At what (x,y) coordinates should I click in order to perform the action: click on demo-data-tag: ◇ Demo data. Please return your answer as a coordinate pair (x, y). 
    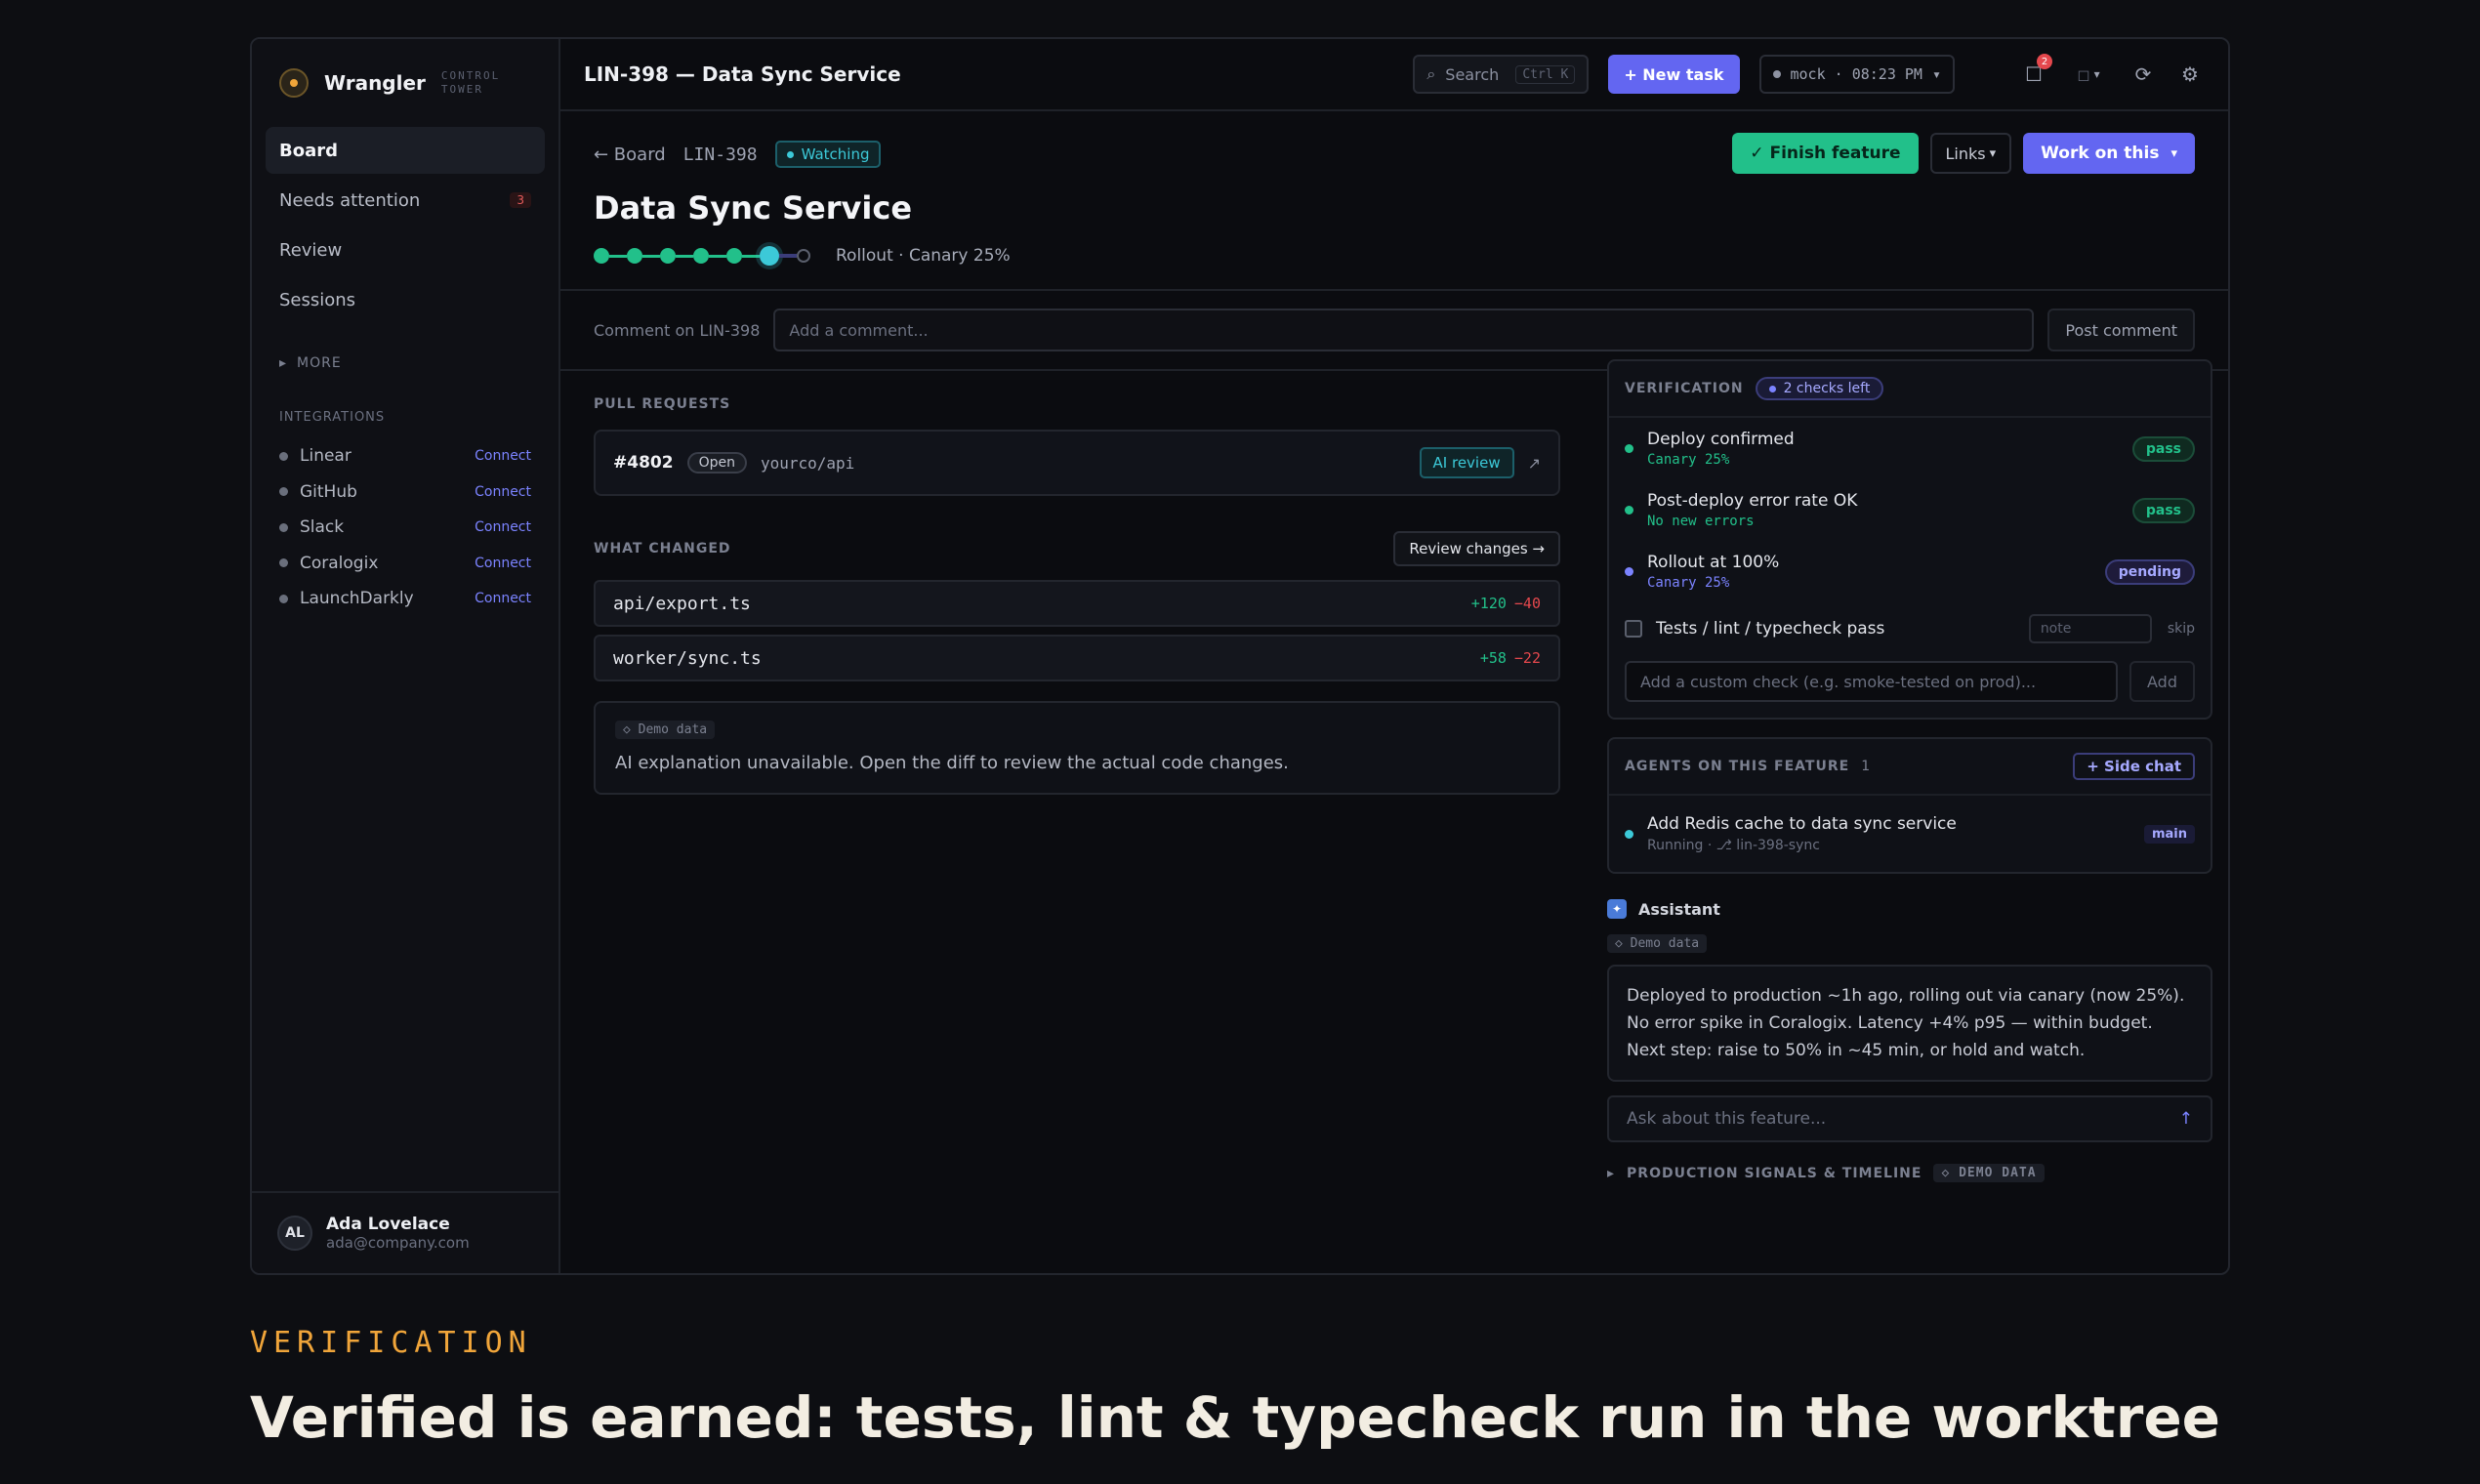
    Looking at the image, I should click on (665, 730).